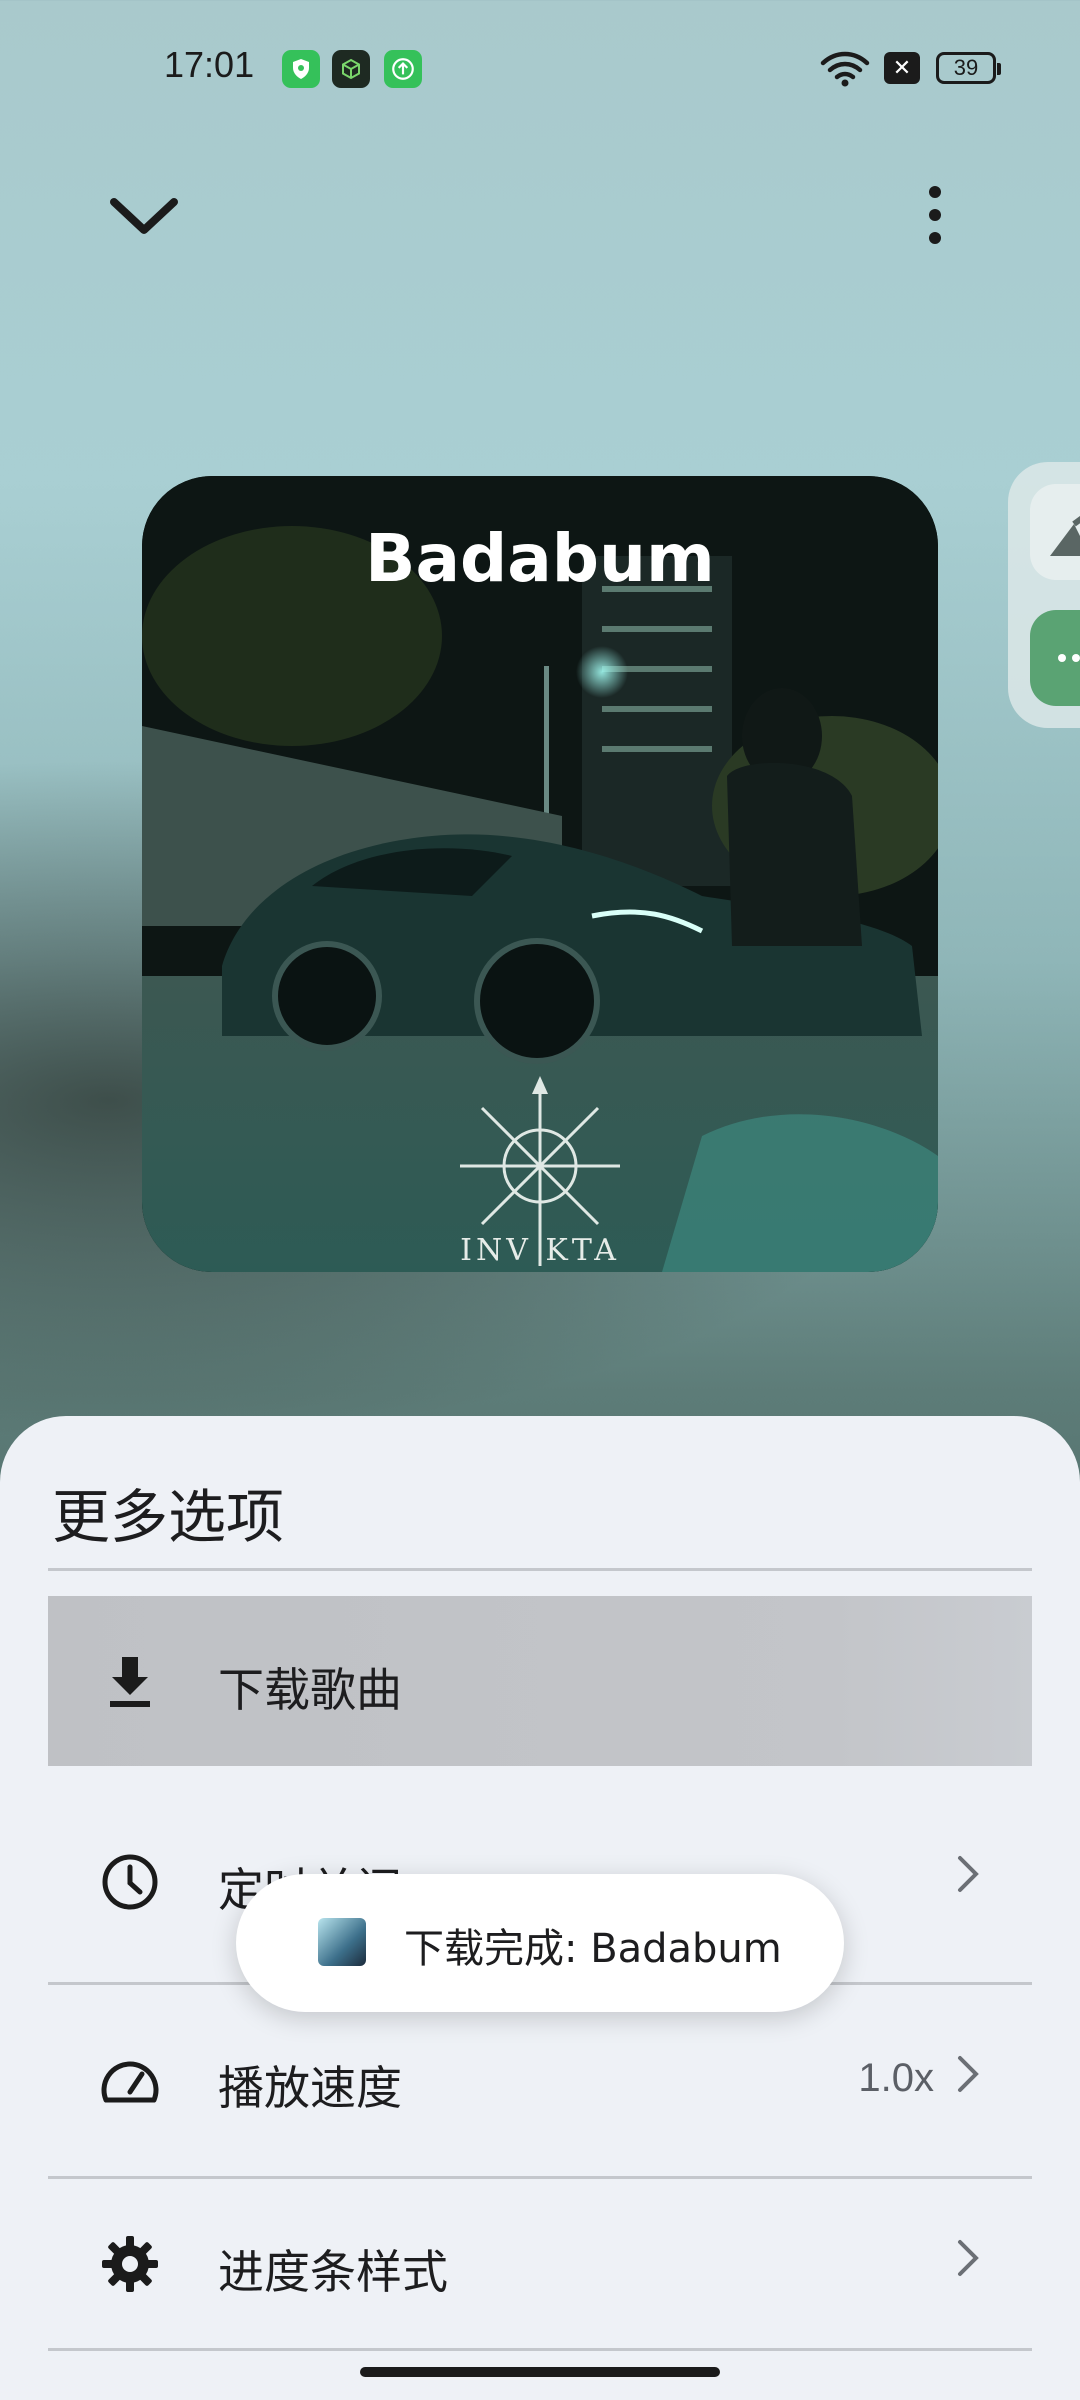 Image resolution: width=1080 pixels, height=2400 pixels. What do you see at coordinates (593, 1949) in the screenshot?
I see `toast-message: 下载完成: Badabum` at bounding box center [593, 1949].